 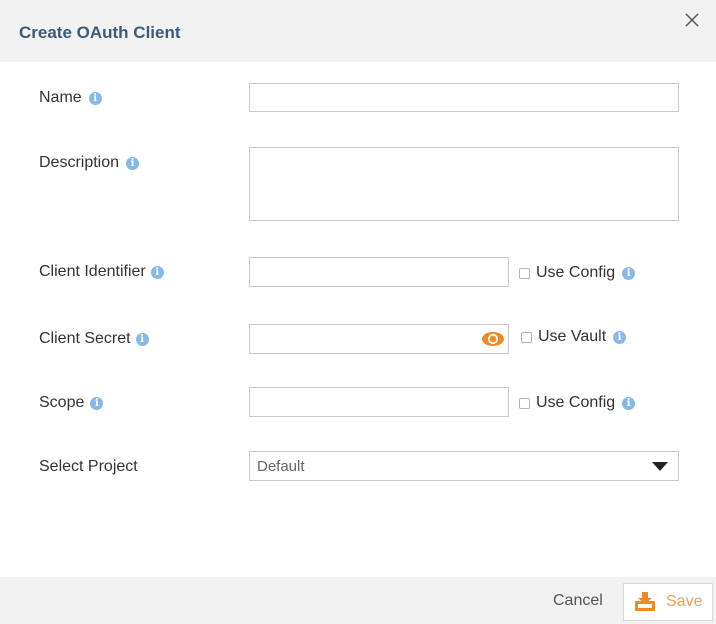 What do you see at coordinates (379, 402) in the screenshot?
I see `scope-input` at bounding box center [379, 402].